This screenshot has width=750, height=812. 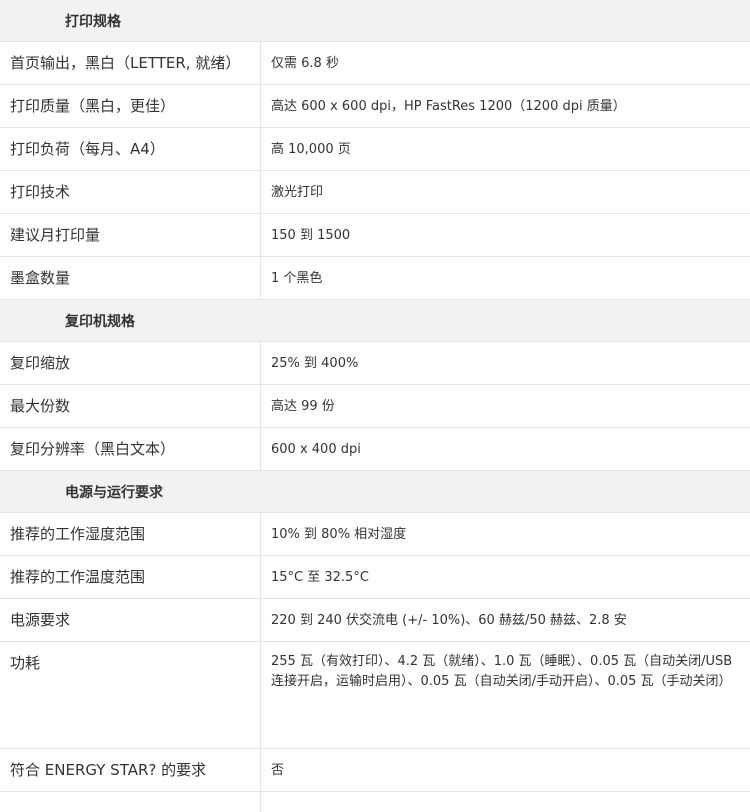 I want to click on spec-row: 最大份数 高达 99 份, so click(x=375, y=406).